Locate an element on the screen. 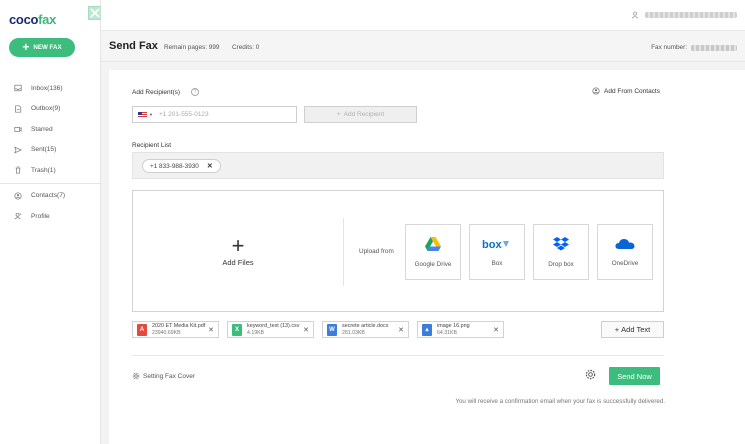 This screenshot has height=444, width=745. sidebar-divider is located at coordinates (50, 183).